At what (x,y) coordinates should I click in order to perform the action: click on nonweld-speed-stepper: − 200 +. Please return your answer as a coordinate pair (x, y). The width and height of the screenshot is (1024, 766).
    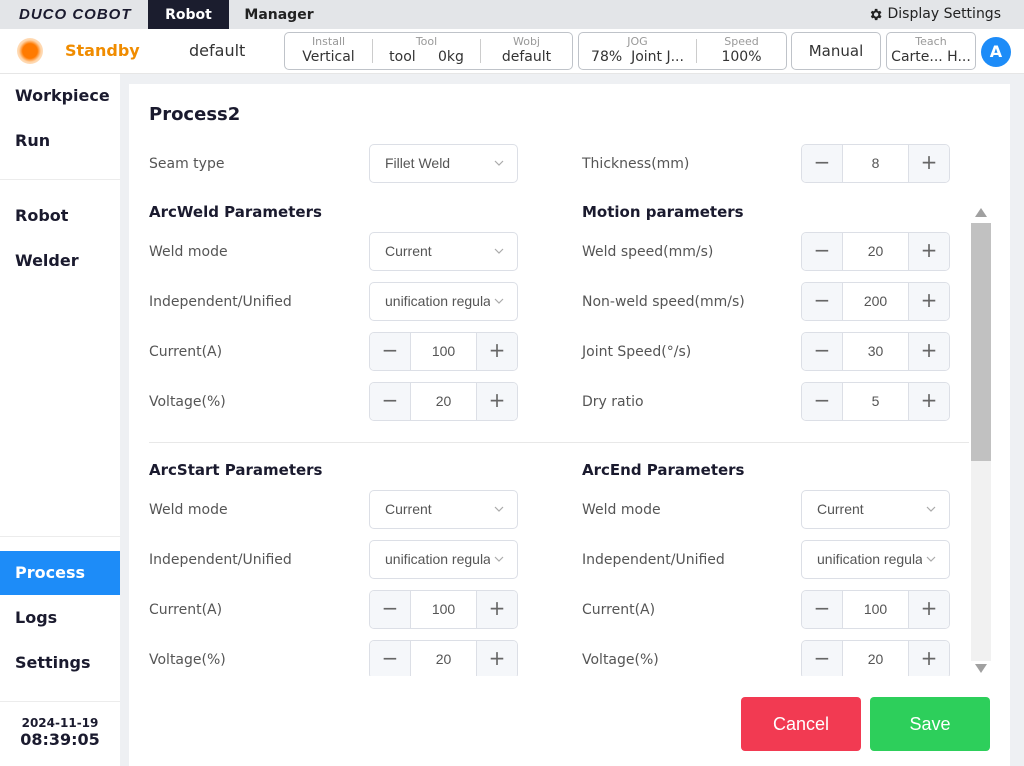
    Looking at the image, I should click on (875, 301).